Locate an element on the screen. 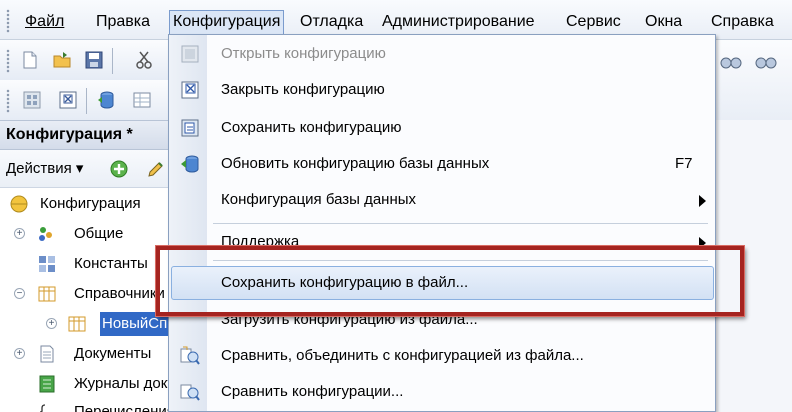 Image resolution: width=792 pixels, height=412 pixels. tree-item-documents: + Документы is located at coordinates (85, 354).